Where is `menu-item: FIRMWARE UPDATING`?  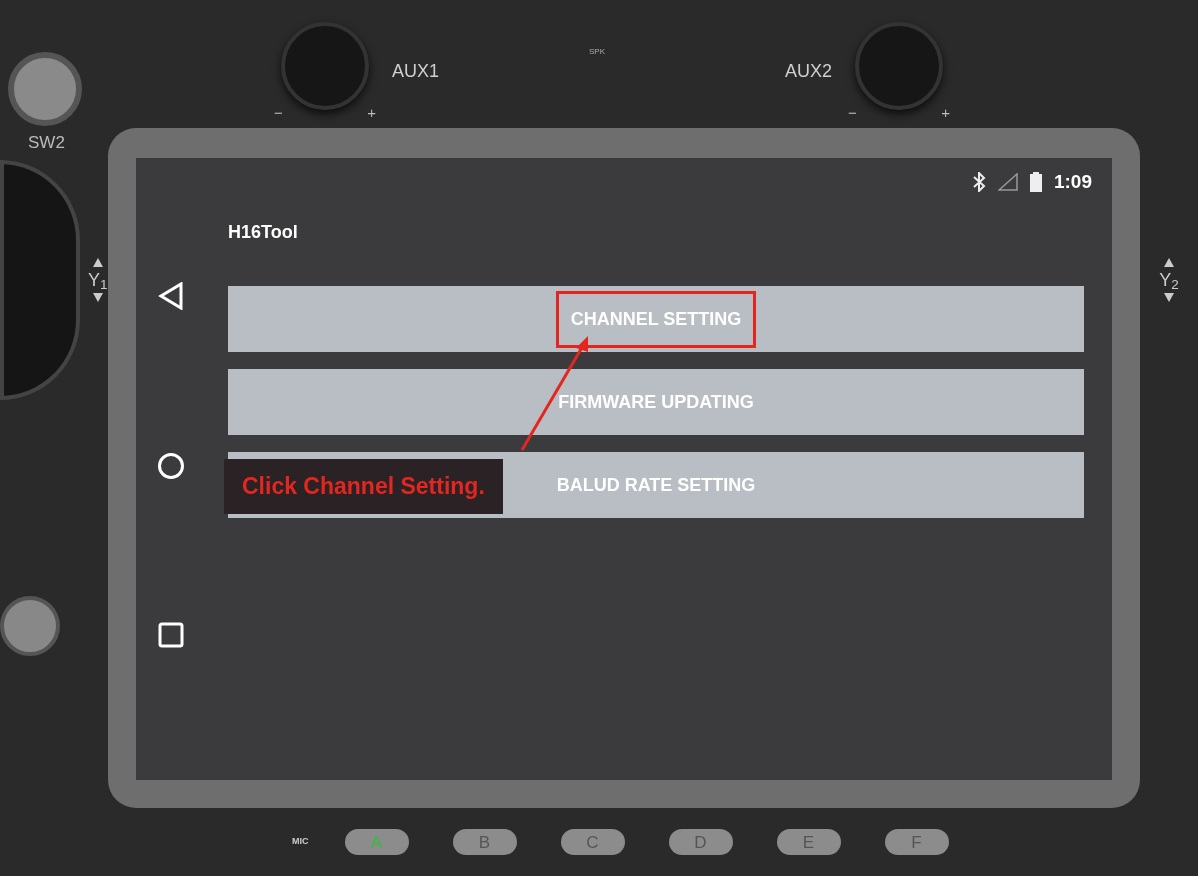
menu-item: FIRMWARE UPDATING is located at coordinates (656, 402).